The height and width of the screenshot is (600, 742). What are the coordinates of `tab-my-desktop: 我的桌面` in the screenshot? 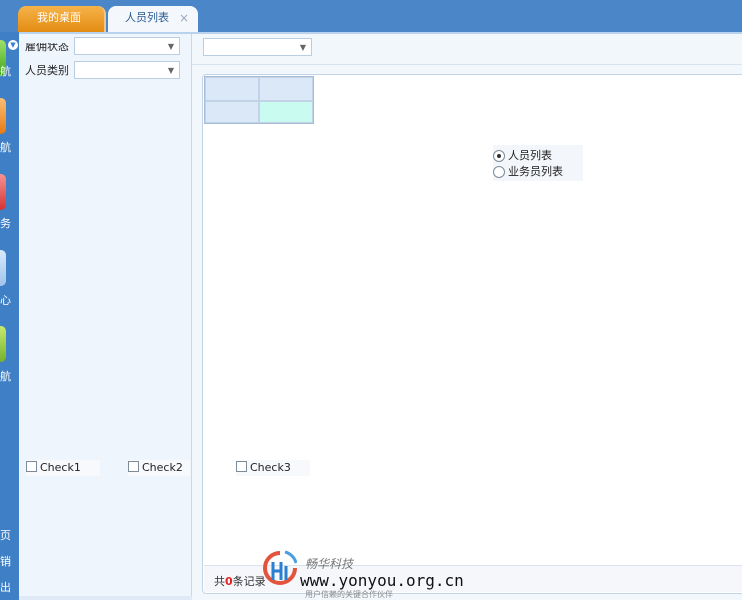 It's located at (62, 19).